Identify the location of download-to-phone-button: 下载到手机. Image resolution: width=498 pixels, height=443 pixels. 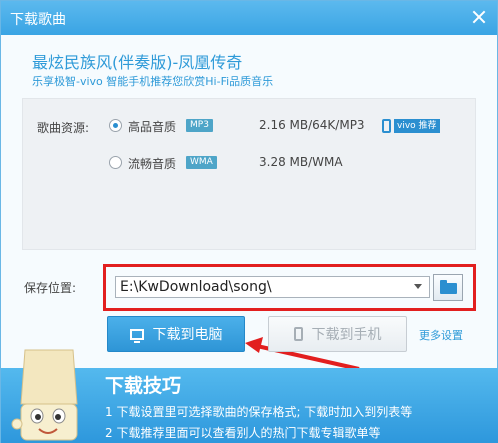
(337, 334).